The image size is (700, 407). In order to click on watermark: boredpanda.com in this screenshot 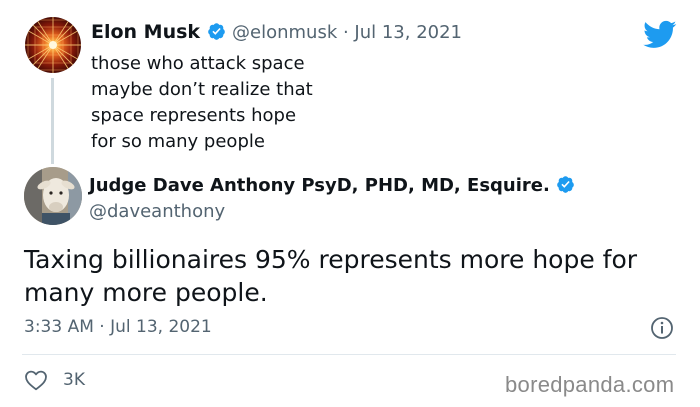, I will do `click(590, 384)`.